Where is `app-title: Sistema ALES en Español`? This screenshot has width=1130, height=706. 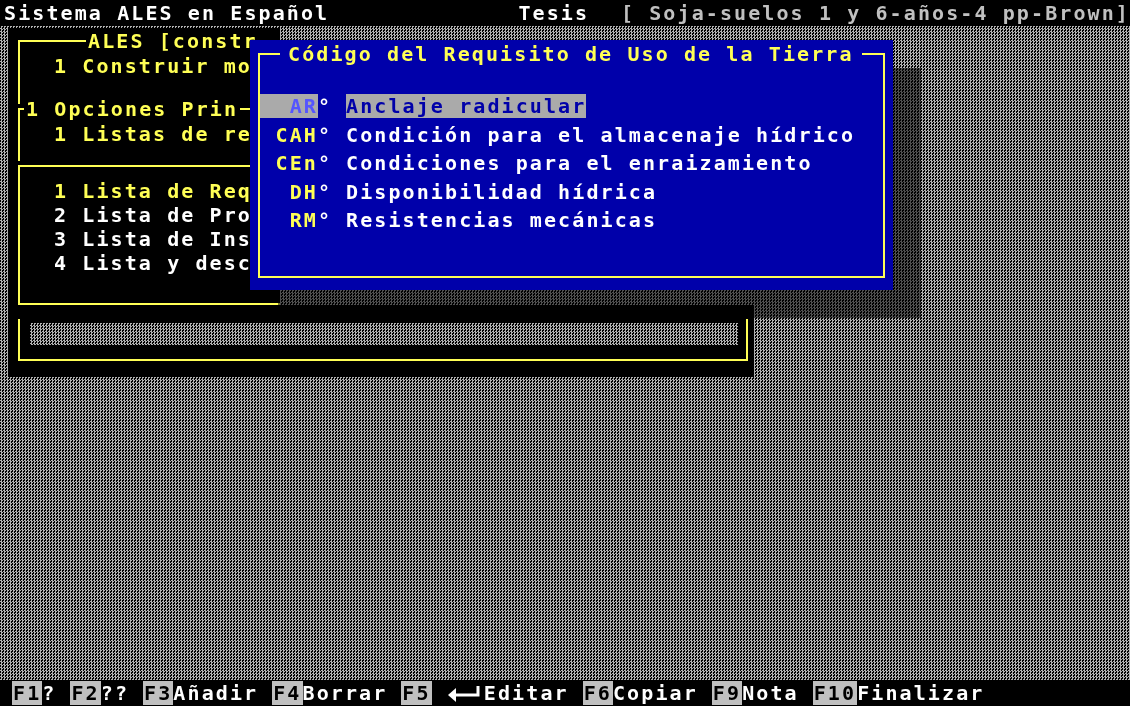 app-title: Sistema ALES en Español is located at coordinates (167, 13).